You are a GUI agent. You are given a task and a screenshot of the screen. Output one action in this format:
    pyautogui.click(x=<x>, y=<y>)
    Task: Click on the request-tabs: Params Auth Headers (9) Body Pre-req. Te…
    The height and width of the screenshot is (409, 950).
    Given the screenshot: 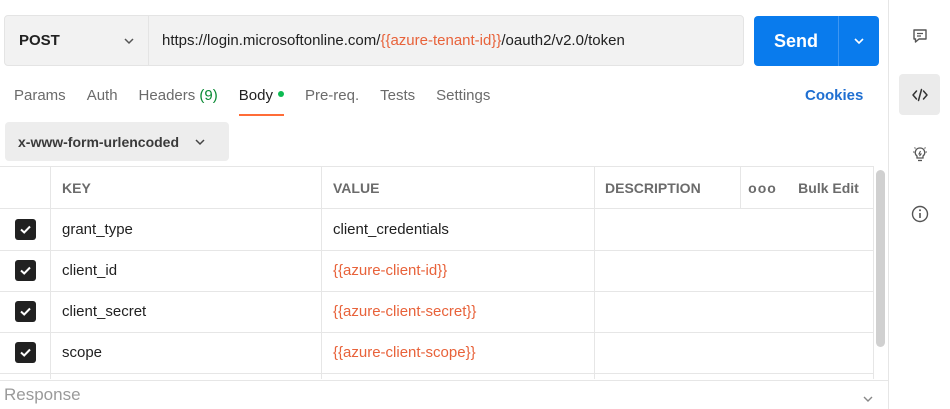 What is the action you would take?
    pyautogui.click(x=262, y=101)
    